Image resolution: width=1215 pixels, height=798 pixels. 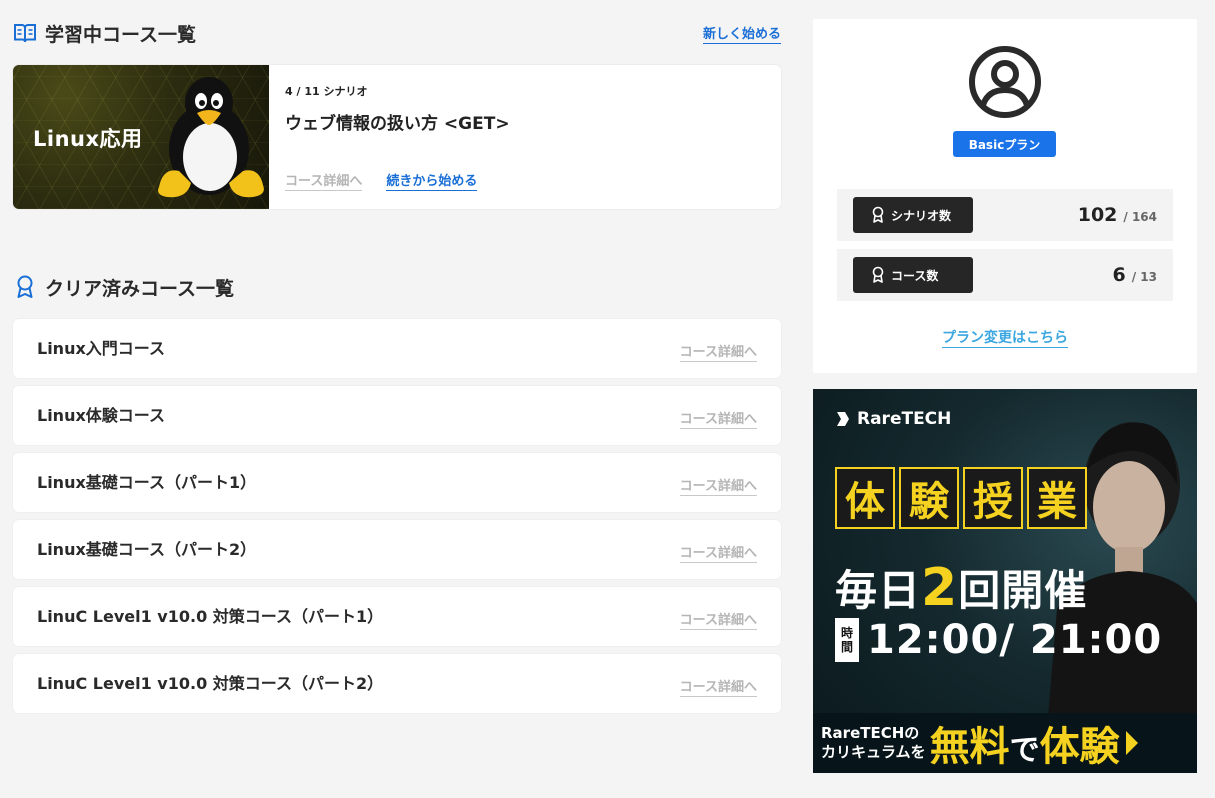 I want to click on user-avatar-icon, so click(x=1005, y=82).